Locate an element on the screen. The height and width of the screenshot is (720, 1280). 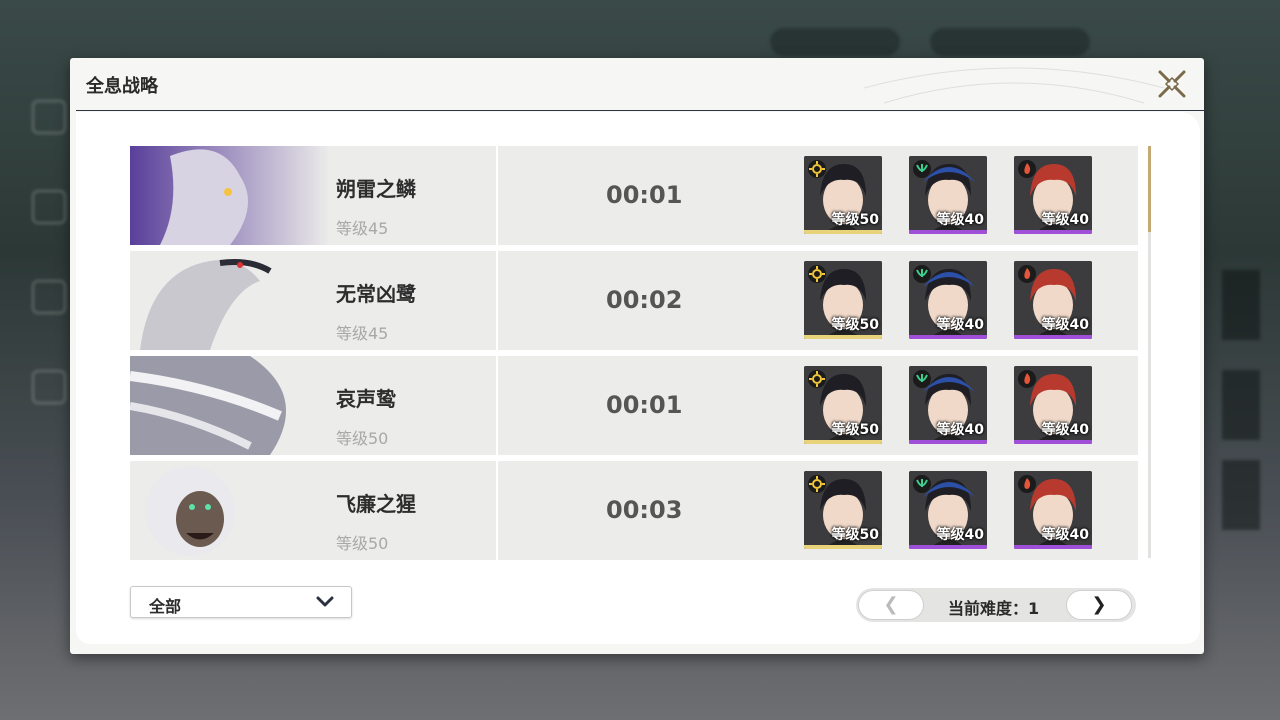
next-difficulty-button: ❯ is located at coordinates (1099, 605).